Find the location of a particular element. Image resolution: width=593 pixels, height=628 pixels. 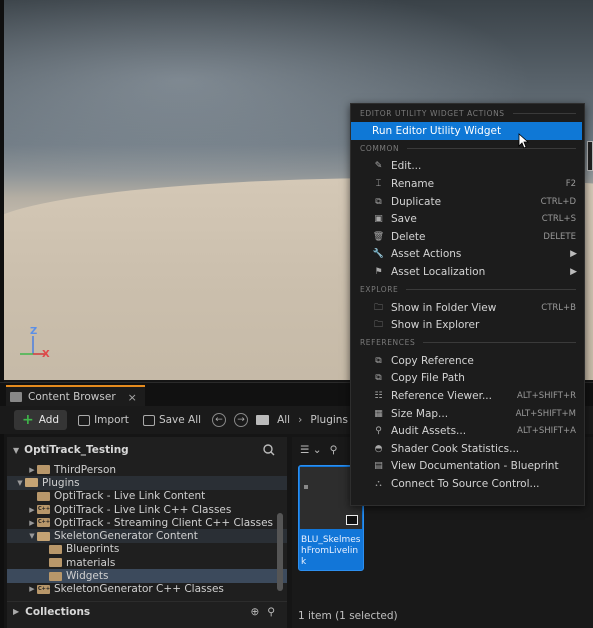

widget-type-icon is located at coordinates (352, 520).